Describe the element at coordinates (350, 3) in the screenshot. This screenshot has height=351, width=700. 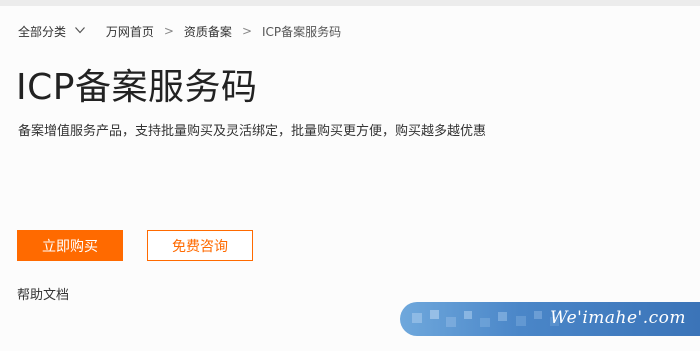
I see `top-divider` at that location.